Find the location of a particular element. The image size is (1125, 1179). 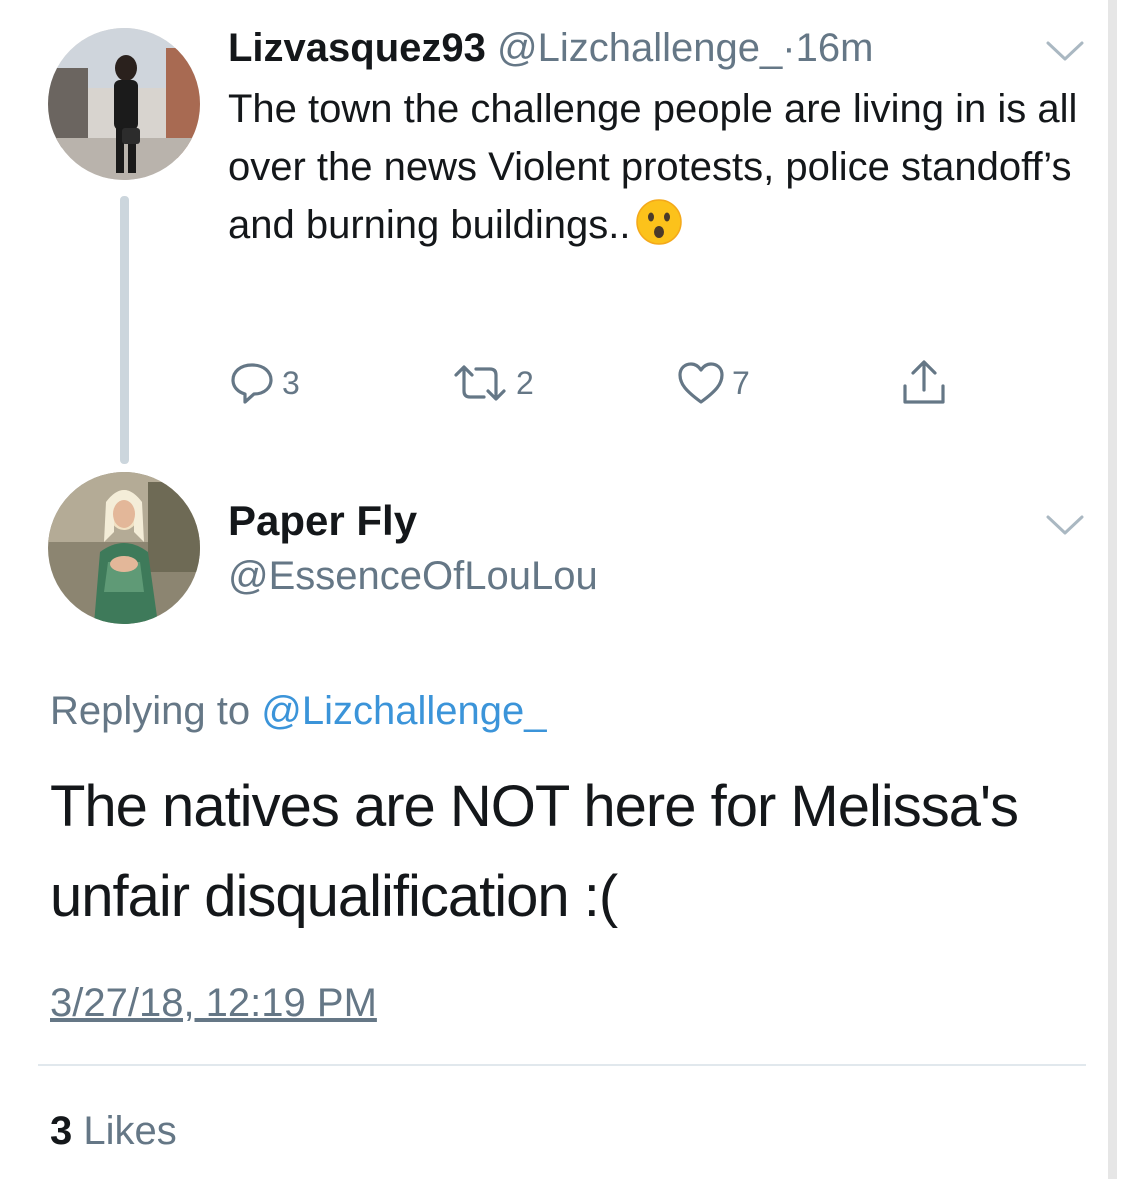

reply-icon is located at coordinates (252, 383).